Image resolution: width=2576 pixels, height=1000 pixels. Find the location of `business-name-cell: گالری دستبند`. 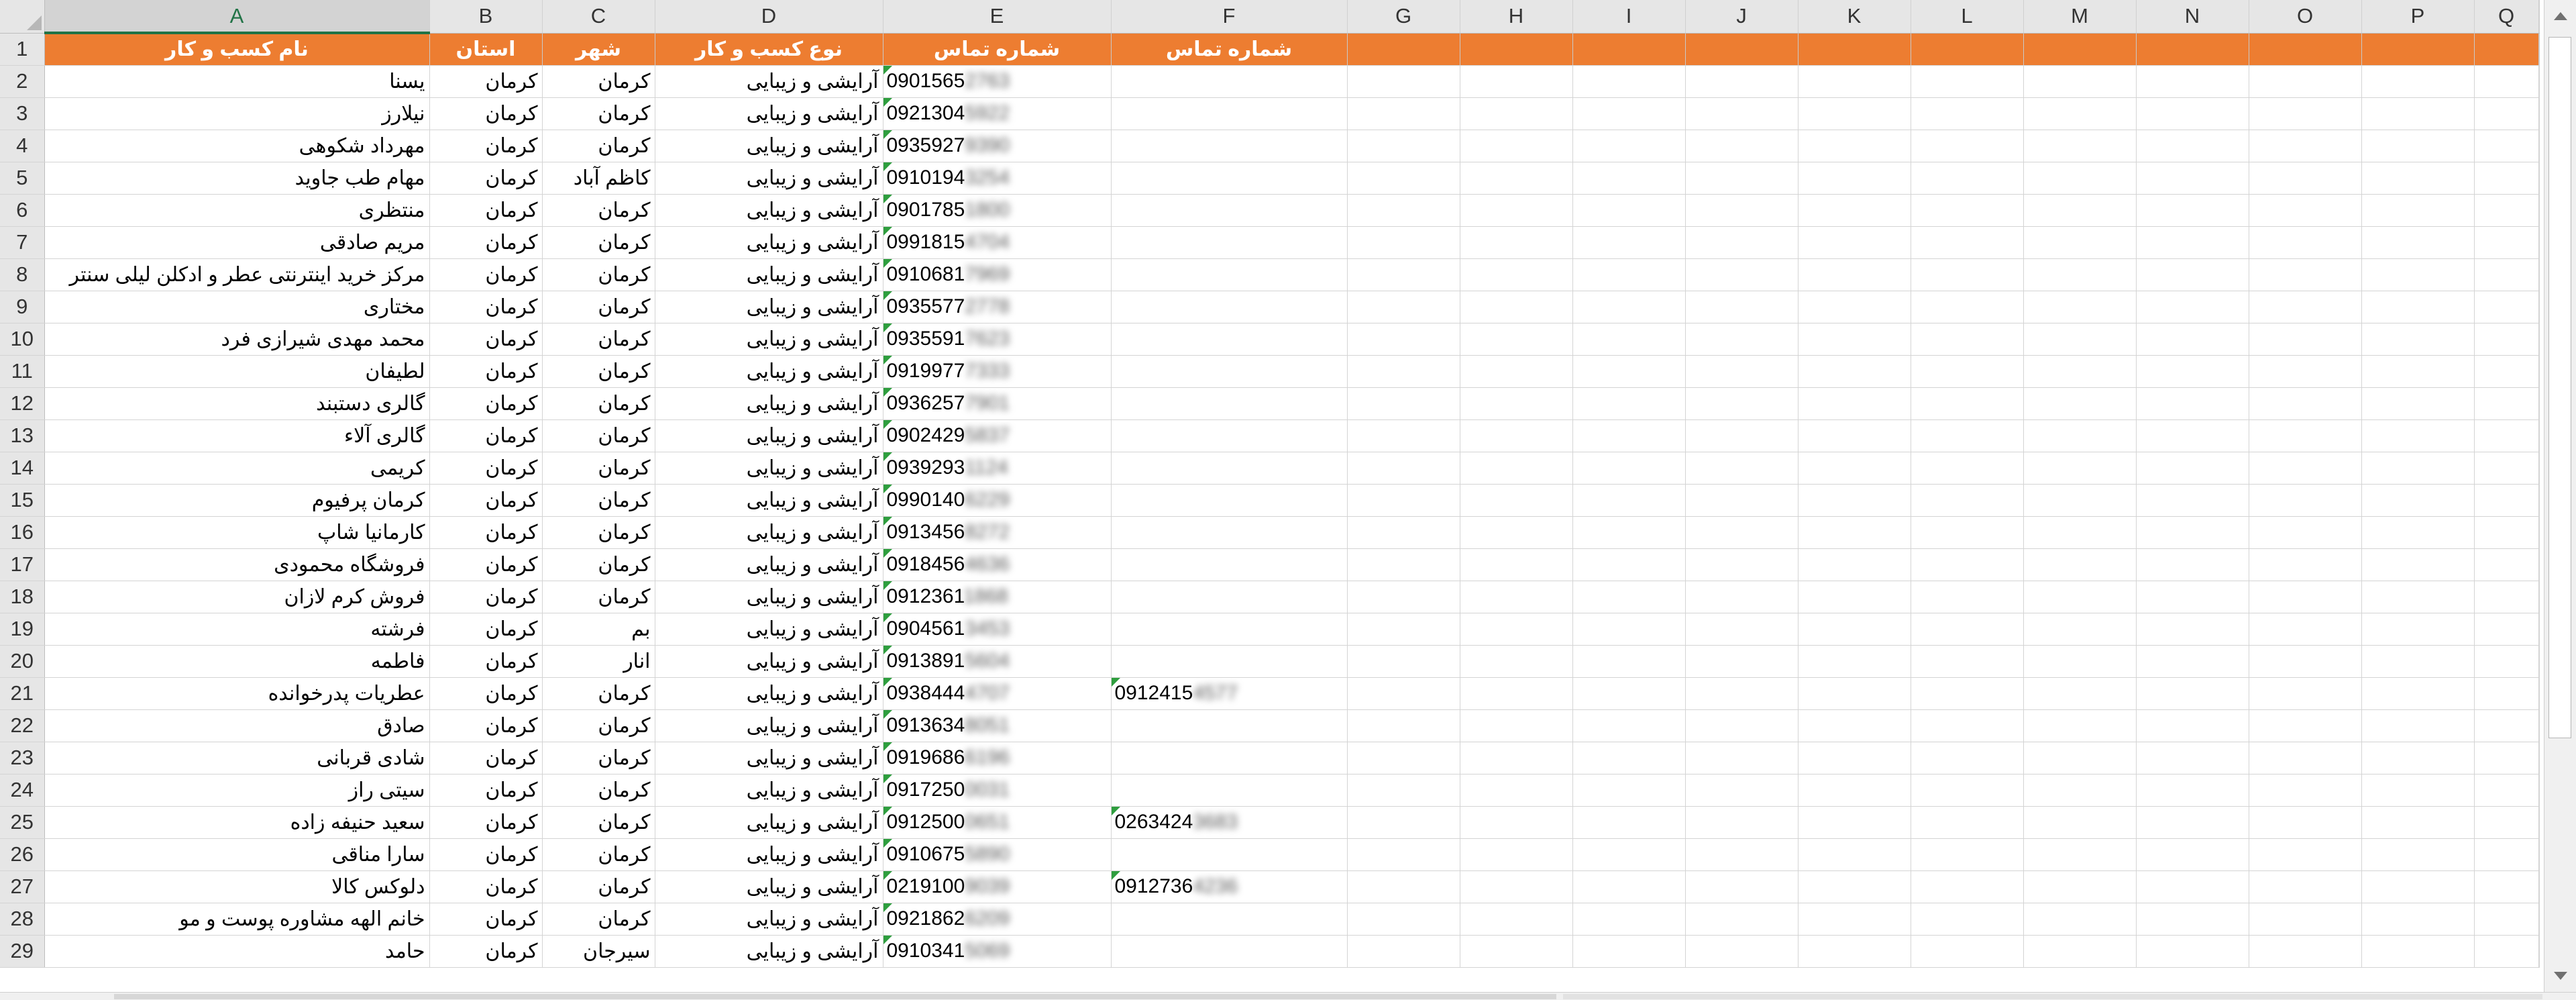

business-name-cell: گالری دستبند is located at coordinates (237, 404).